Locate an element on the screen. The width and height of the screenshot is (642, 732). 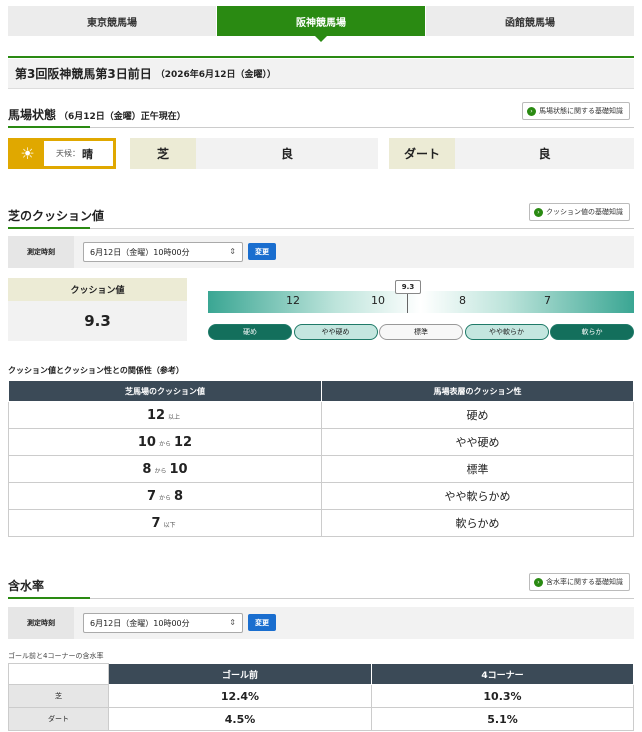
cushion-value-label: クッション値 is located at coordinates (97, 289).